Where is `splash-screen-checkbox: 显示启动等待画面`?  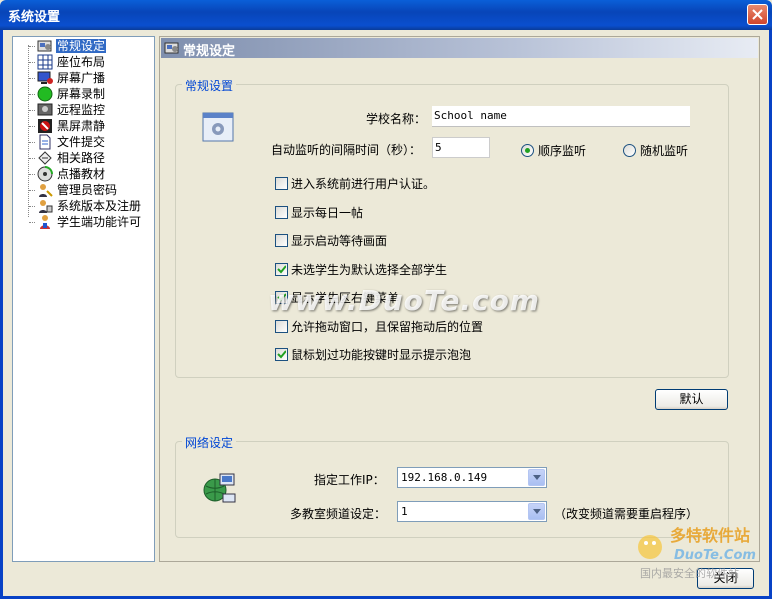
splash-screen-checkbox: 显示启动等待画面 is located at coordinates (331, 240).